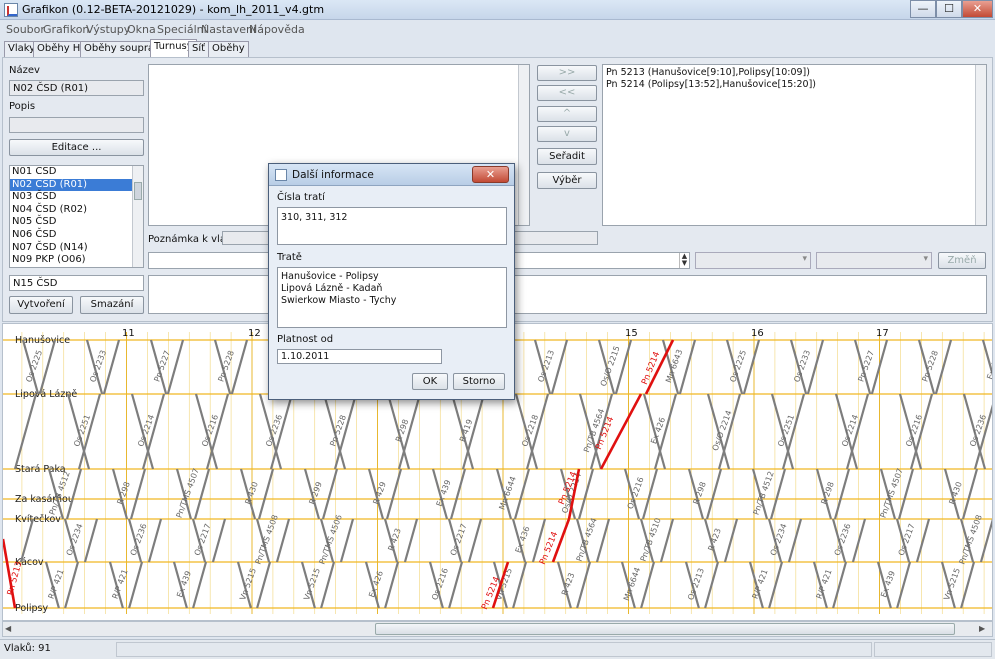  Describe the element at coordinates (980, 145) in the screenshot. I see `train-list-scrollbar` at that location.